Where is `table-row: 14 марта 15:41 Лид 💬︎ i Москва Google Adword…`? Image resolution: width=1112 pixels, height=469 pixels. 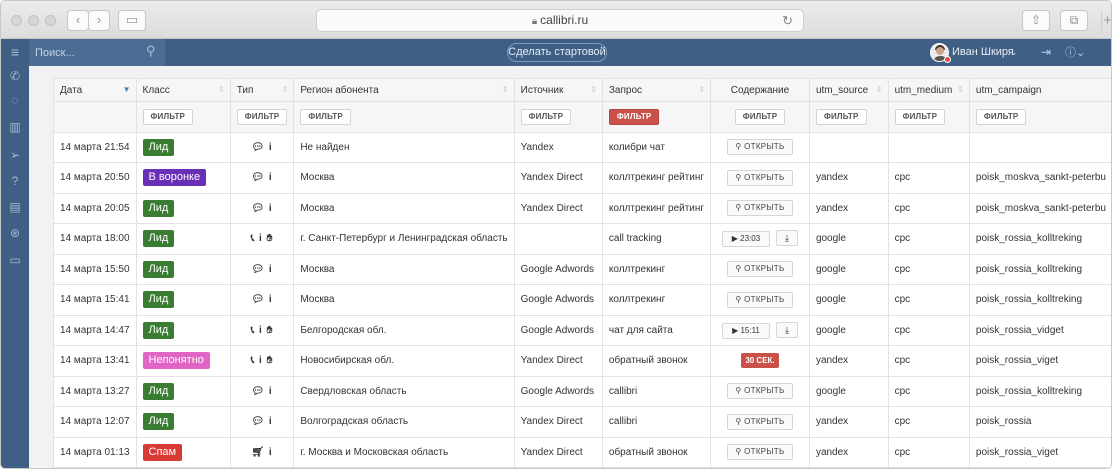 table-row: 14 марта 15:41 Лид 💬︎ i Москва Google Adword… is located at coordinates (582, 300).